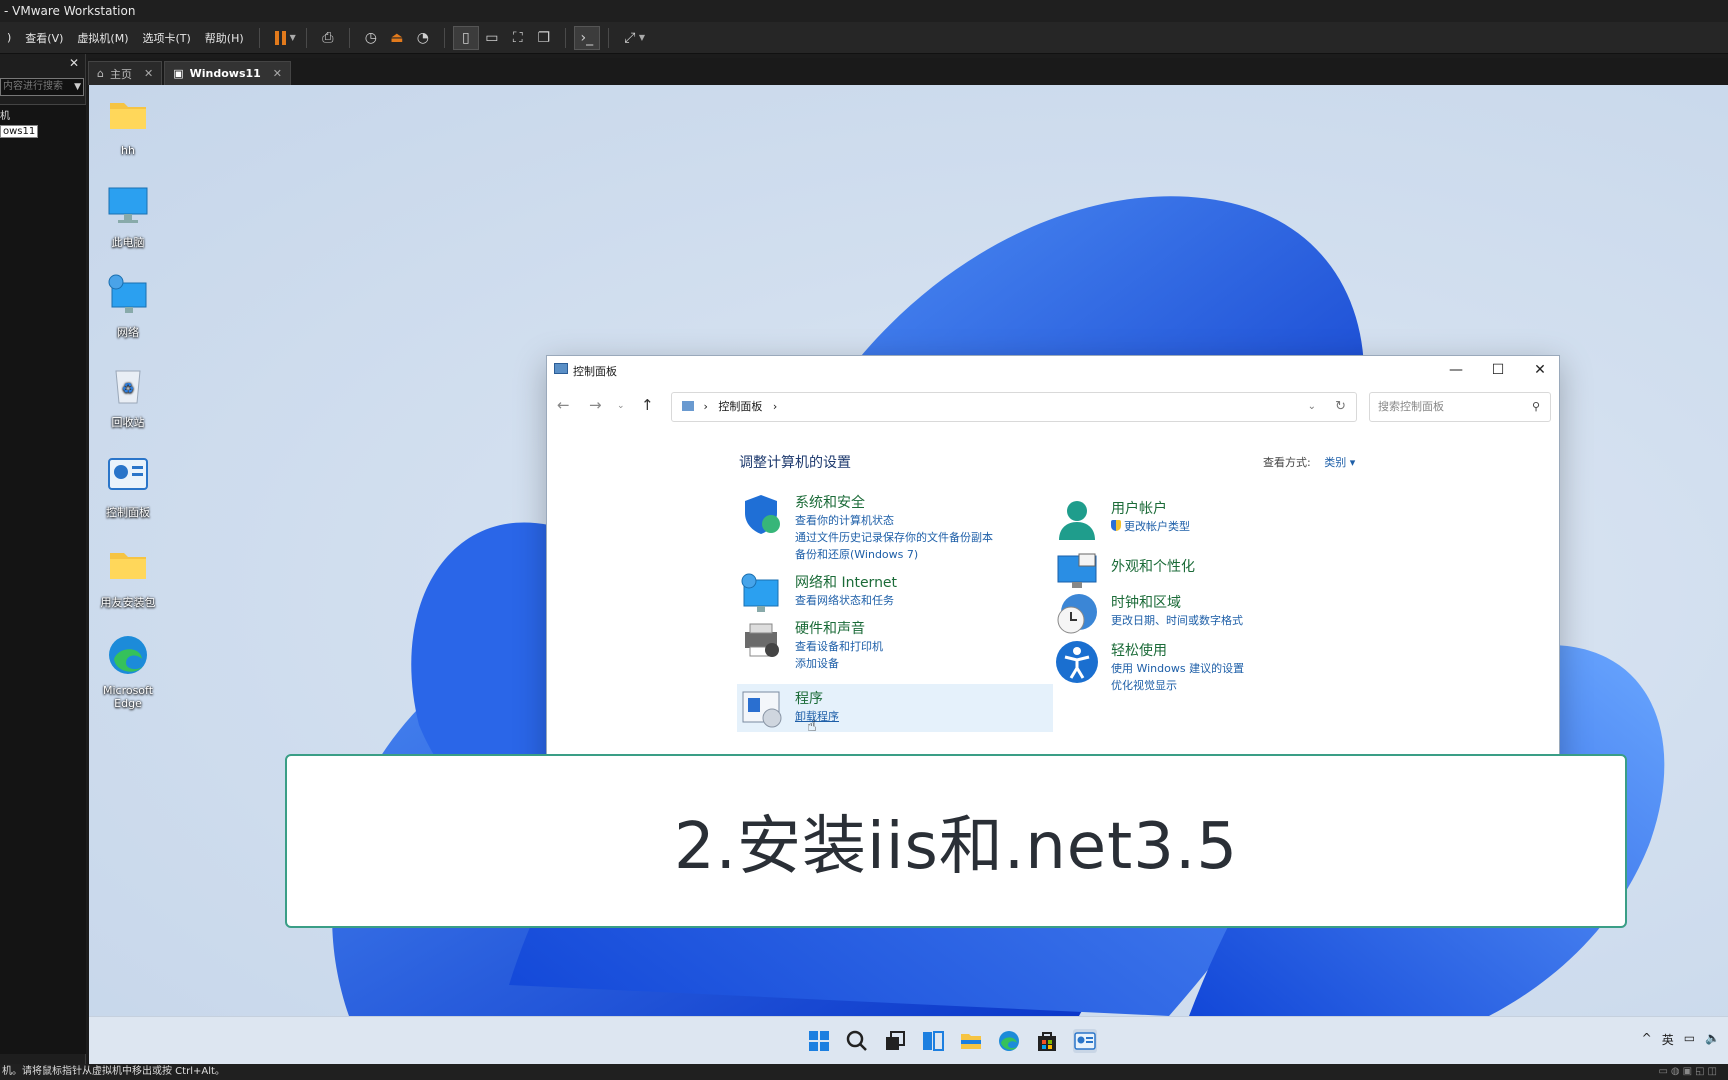 The image size is (1728, 1080). I want to click on link-change-account-type: 更改帐户类型, so click(1150, 526).